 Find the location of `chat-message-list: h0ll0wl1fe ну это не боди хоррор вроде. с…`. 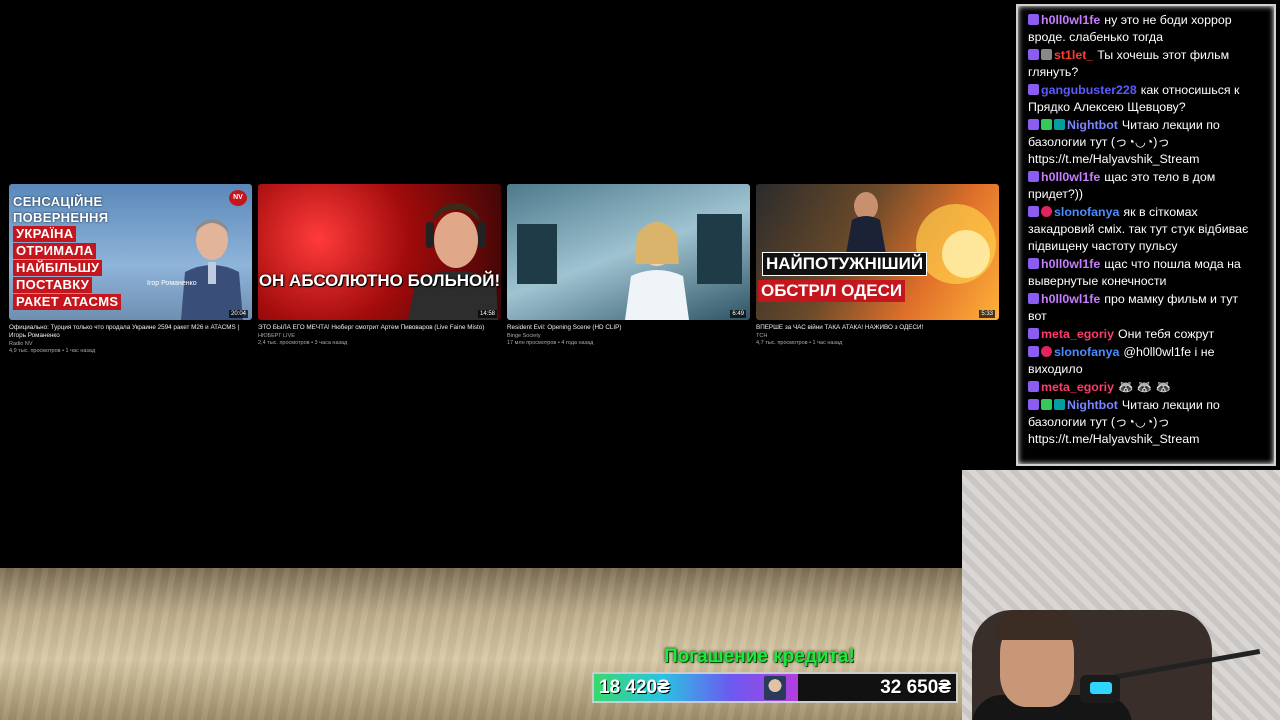

chat-message-list: h0ll0wl1fe ну это не боди хоррор вроде. с… is located at coordinates (1144, 232).